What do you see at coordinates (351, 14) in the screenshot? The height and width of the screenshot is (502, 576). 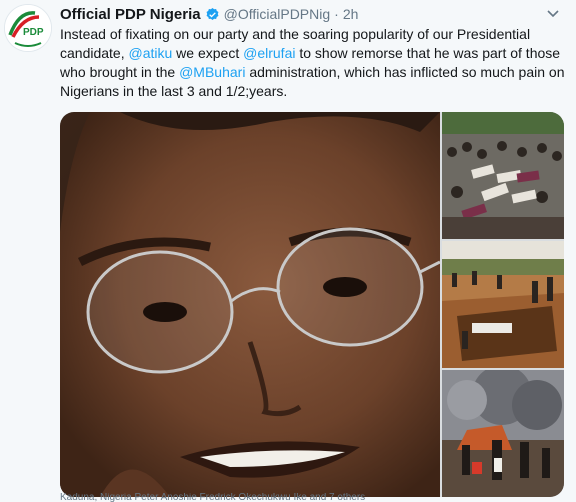 I see `tweet-time: 2h` at bounding box center [351, 14].